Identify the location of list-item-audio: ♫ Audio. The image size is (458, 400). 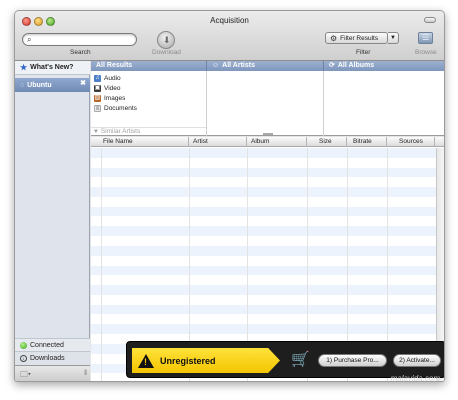
(107, 78).